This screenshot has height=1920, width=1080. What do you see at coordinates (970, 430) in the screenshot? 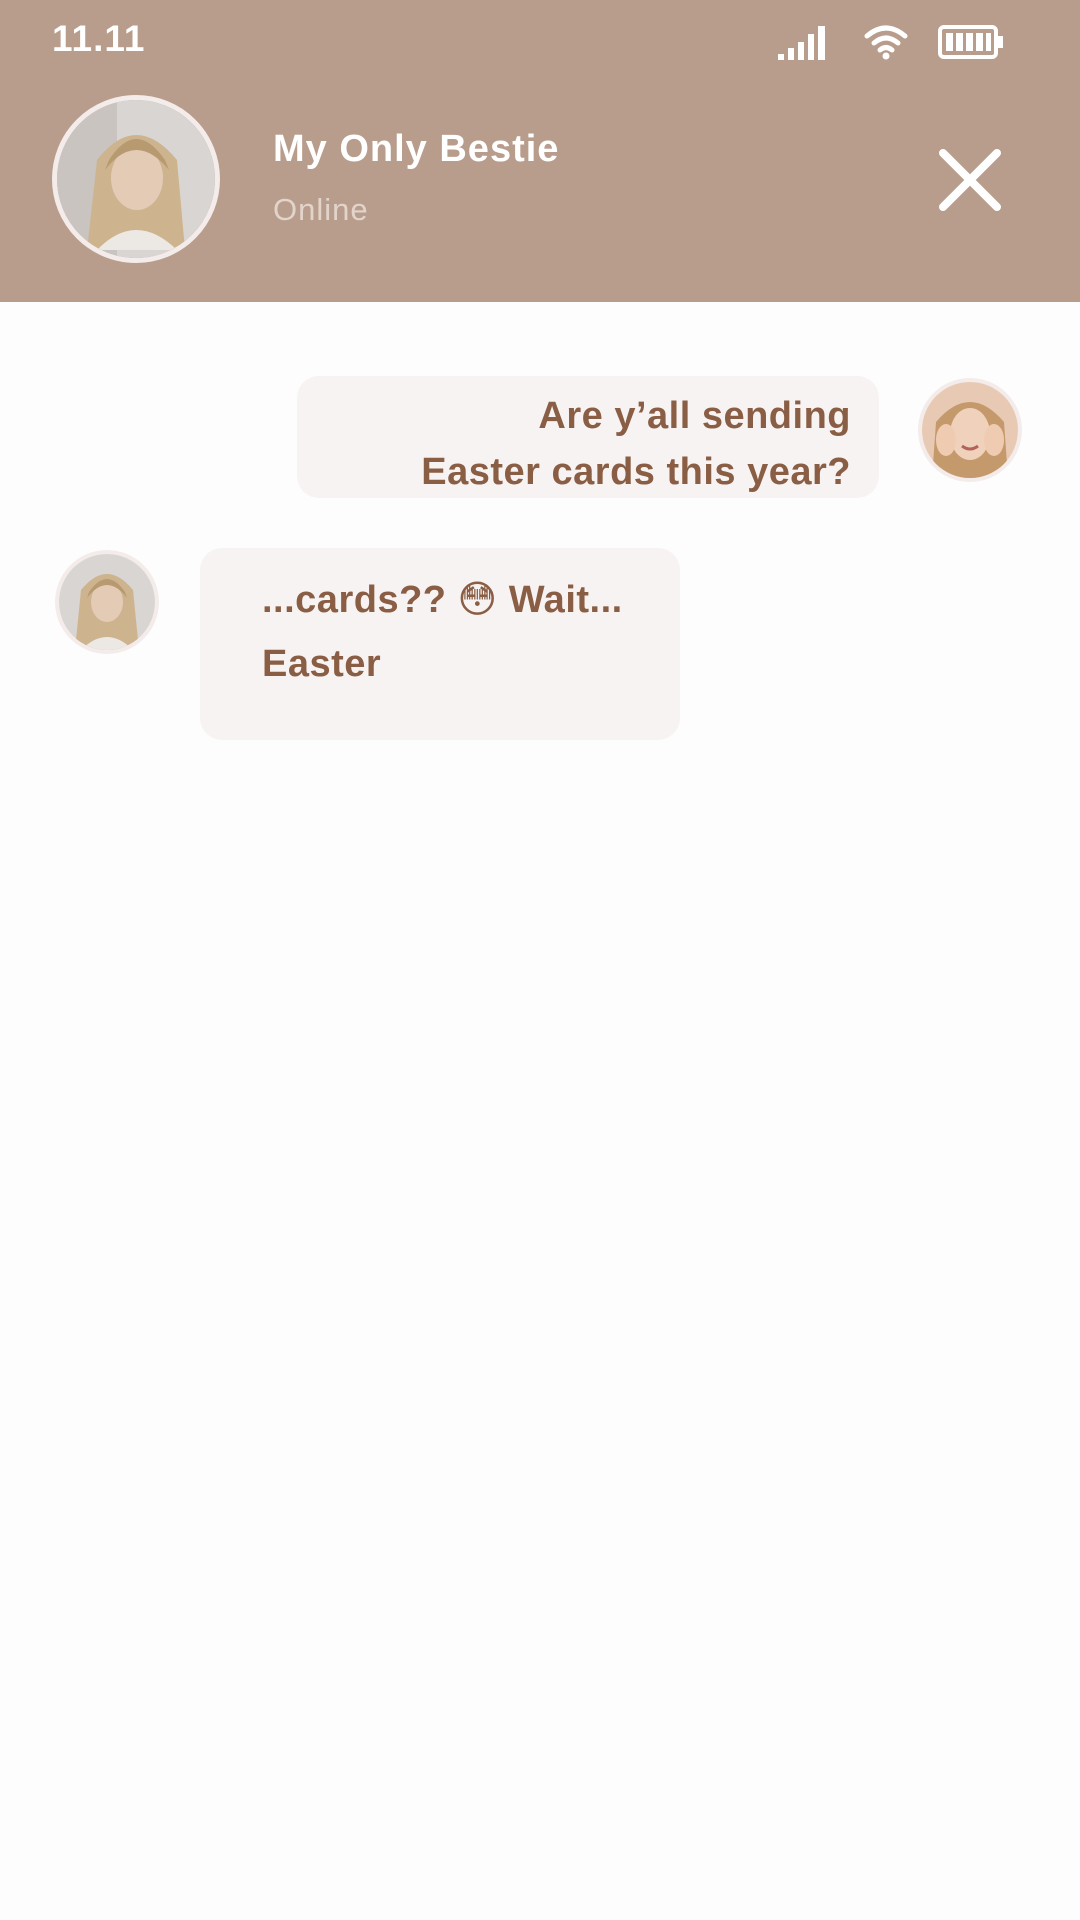
I see `my-avatar` at bounding box center [970, 430].